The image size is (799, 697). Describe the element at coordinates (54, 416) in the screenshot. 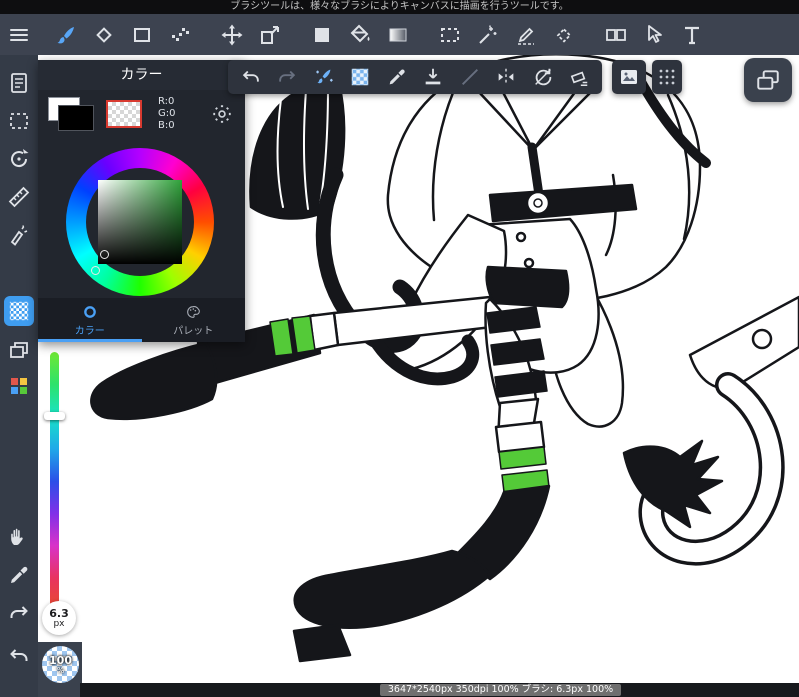

I see `hue-slider-handle` at that location.